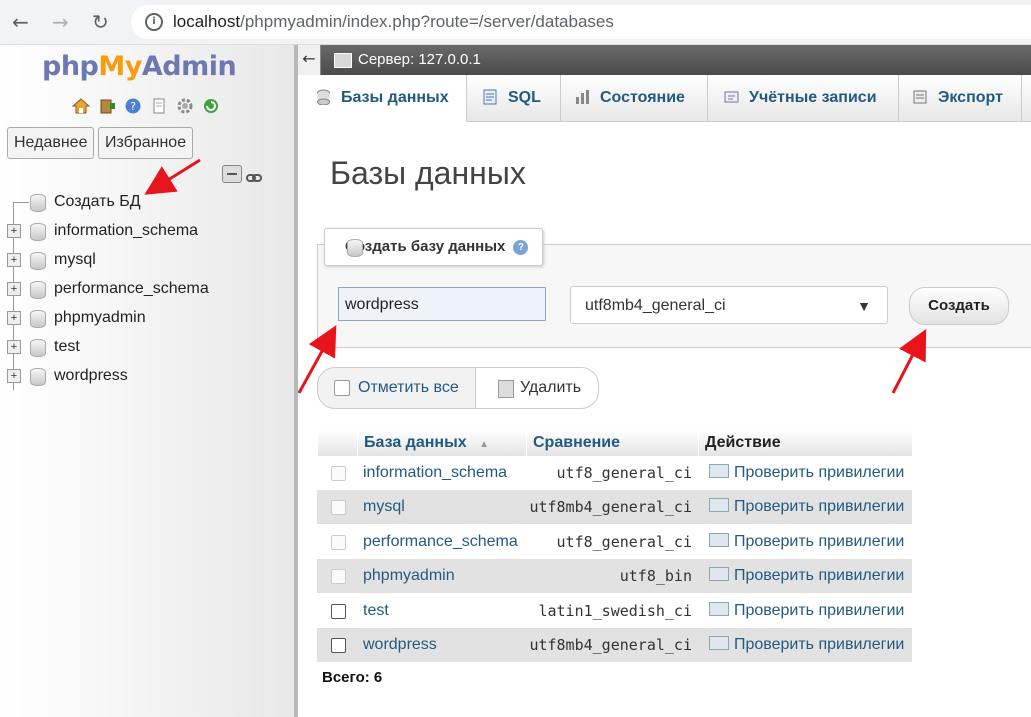  I want to click on delete-button: Удалить, so click(537, 388).